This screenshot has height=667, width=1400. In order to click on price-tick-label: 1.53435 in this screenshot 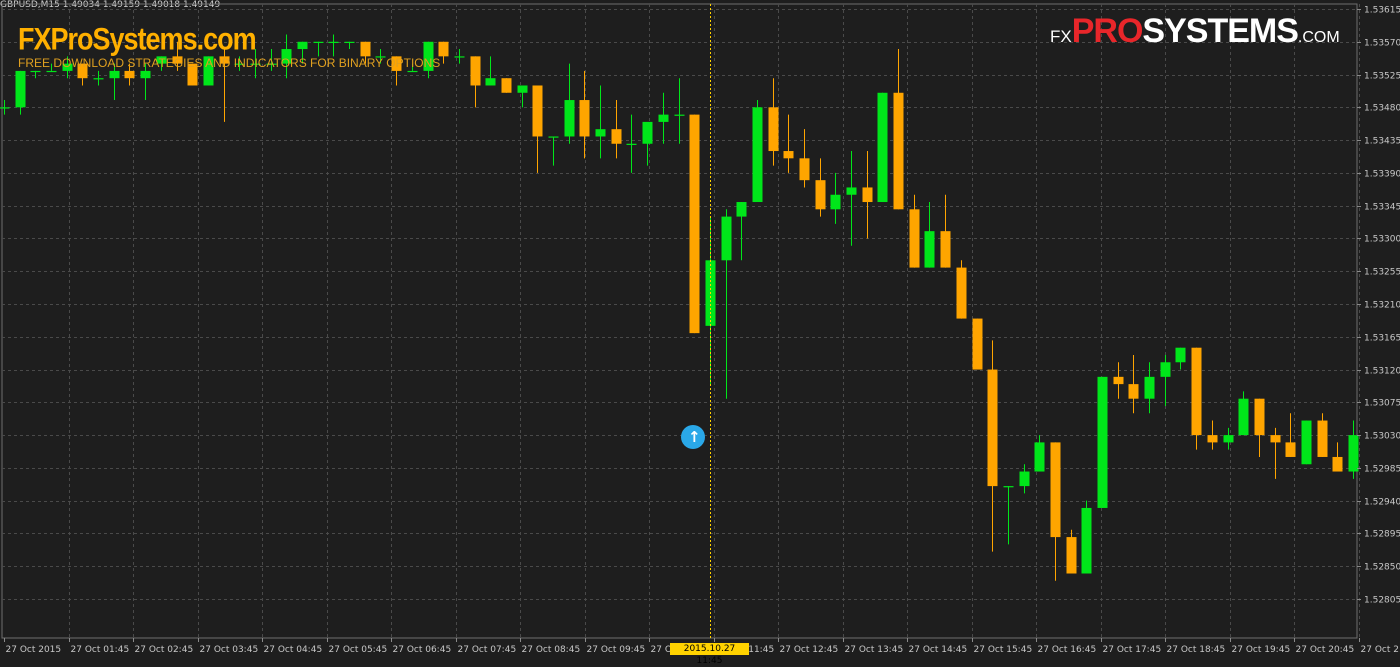, I will do `click(1382, 142)`.